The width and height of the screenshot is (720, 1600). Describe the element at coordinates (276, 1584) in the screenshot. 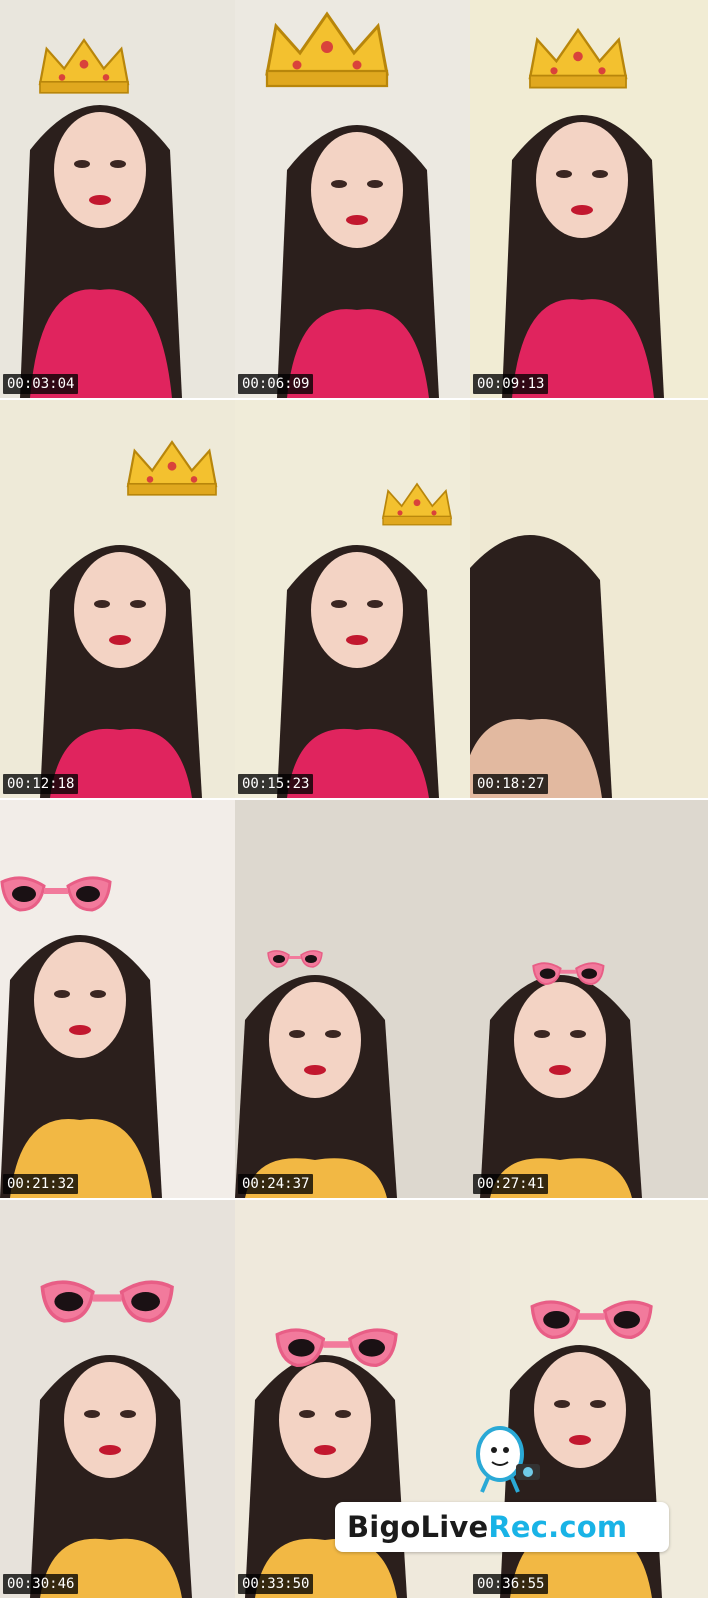

I see `timestamp-label: 00:33:50` at that location.